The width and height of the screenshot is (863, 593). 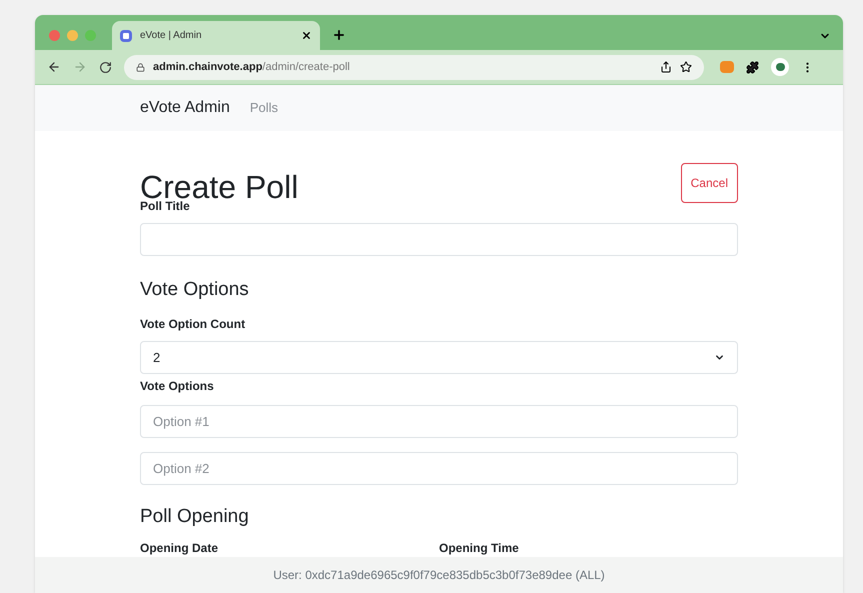 I want to click on extensions-icon, so click(x=752, y=67).